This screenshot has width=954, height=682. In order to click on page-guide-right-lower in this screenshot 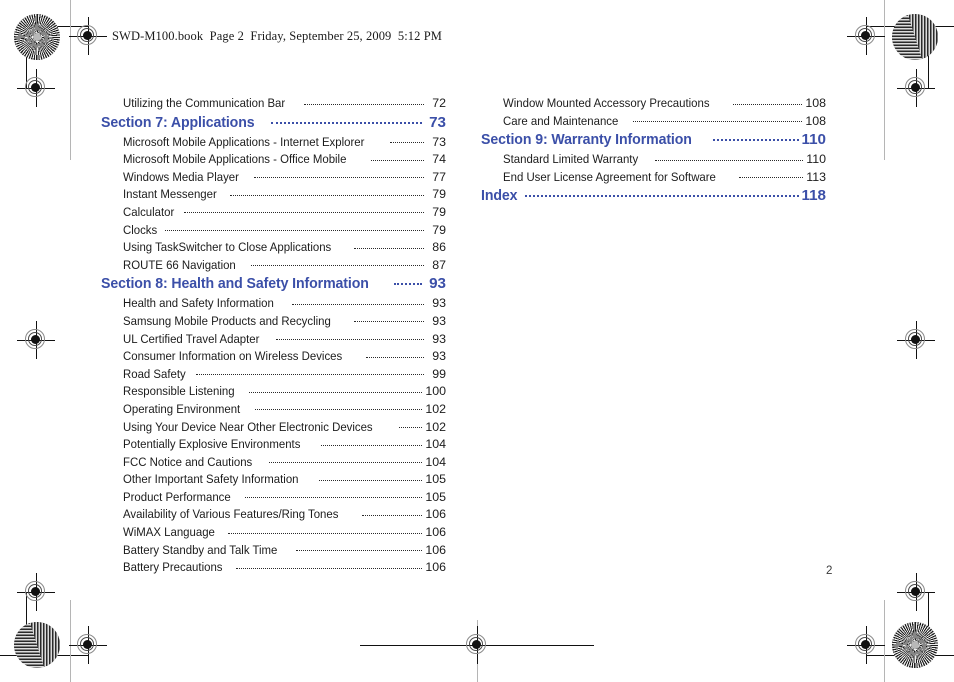, I will do `click(884, 641)`.